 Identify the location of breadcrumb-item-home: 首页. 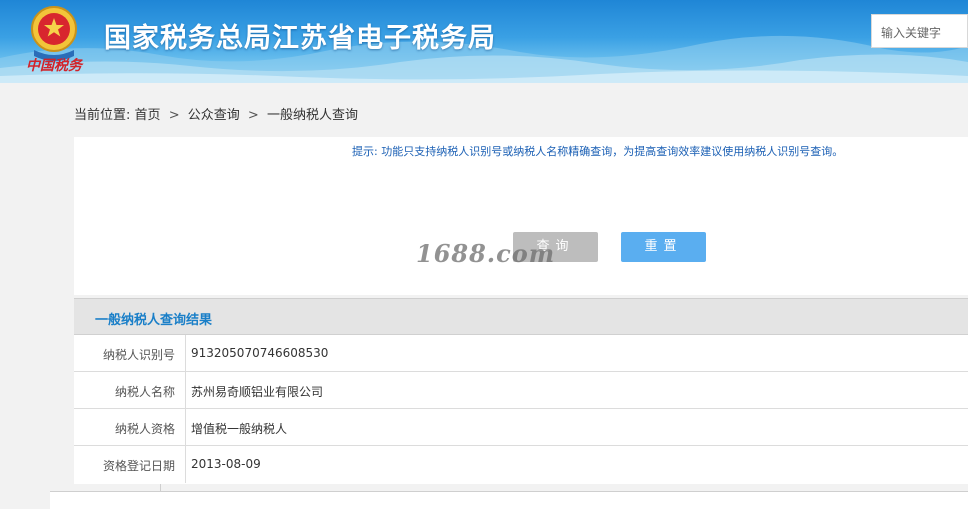
(148, 115).